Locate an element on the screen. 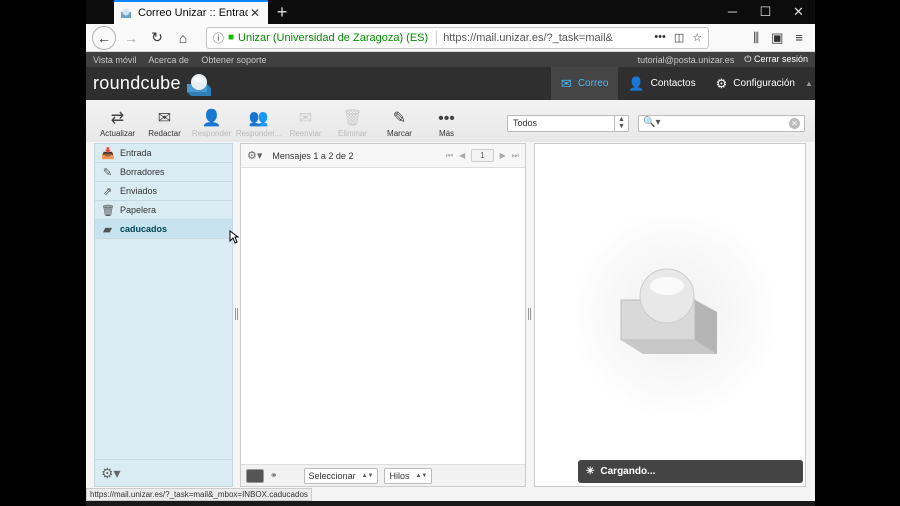 The height and width of the screenshot is (506, 900). spinner-icon: ✳ is located at coordinates (590, 471).